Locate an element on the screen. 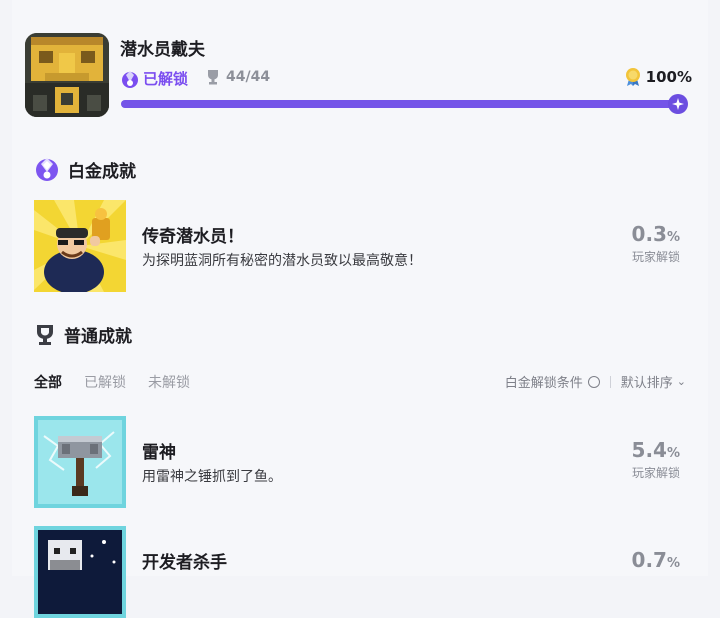 This screenshot has width=720, height=618. unlock-gem-icon is located at coordinates (130, 79).